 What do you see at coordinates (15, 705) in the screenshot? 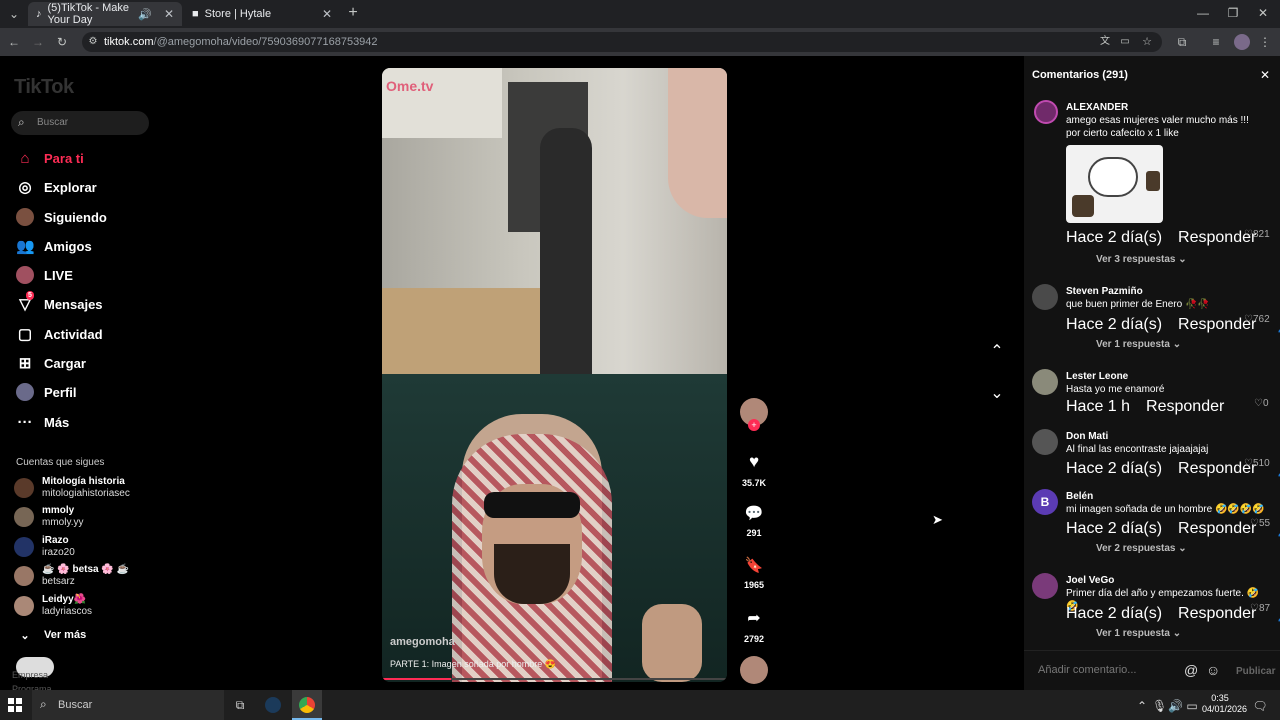
I see `windows-start-icon` at bounding box center [15, 705].